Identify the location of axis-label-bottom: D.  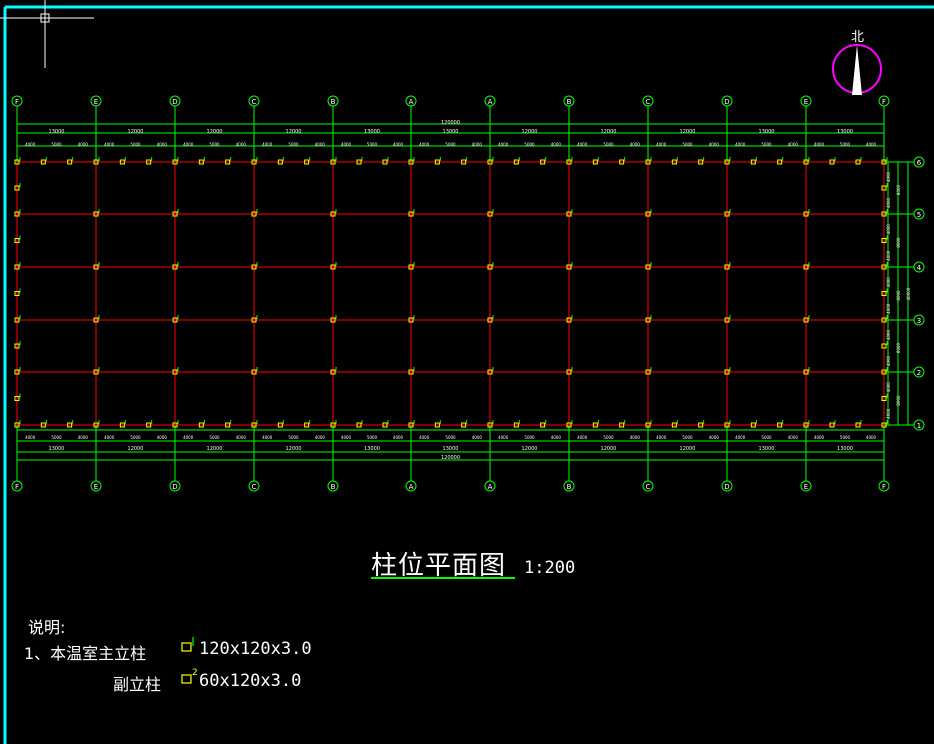
(726, 487).